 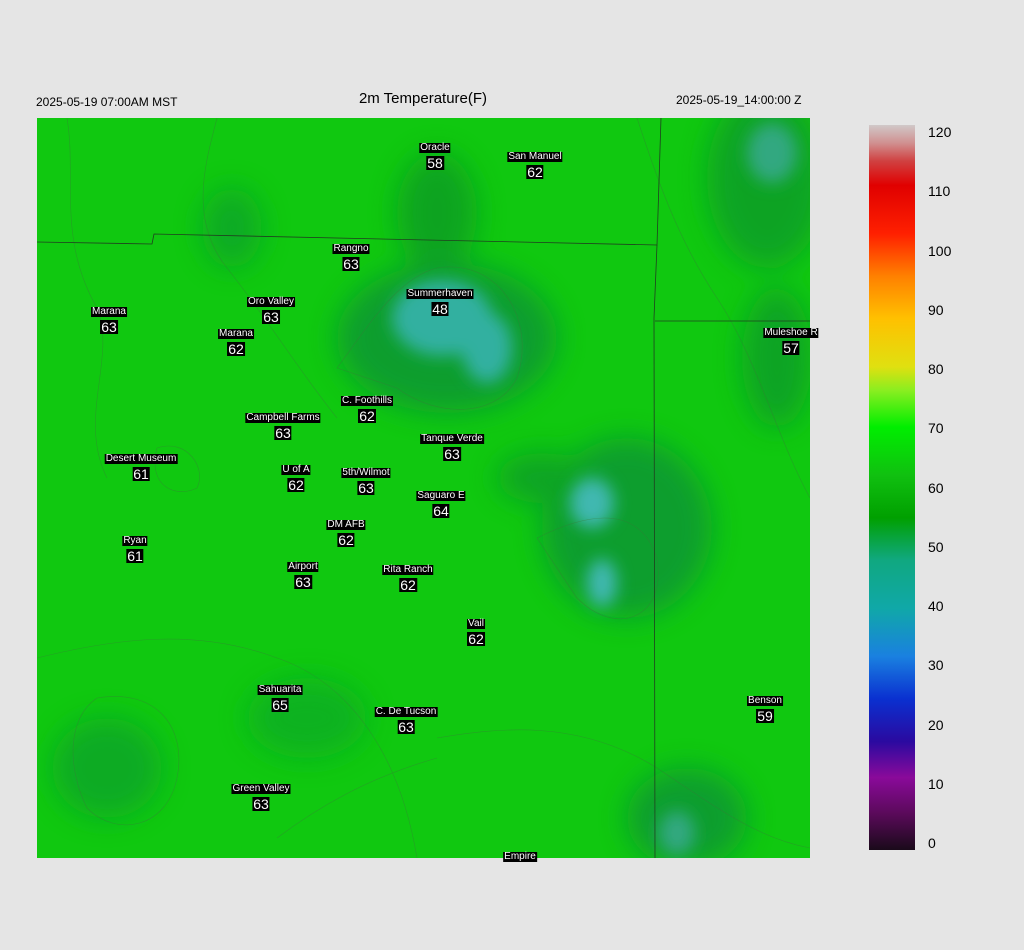 I want to click on colorbar-tick-label: 60, so click(x=936, y=487).